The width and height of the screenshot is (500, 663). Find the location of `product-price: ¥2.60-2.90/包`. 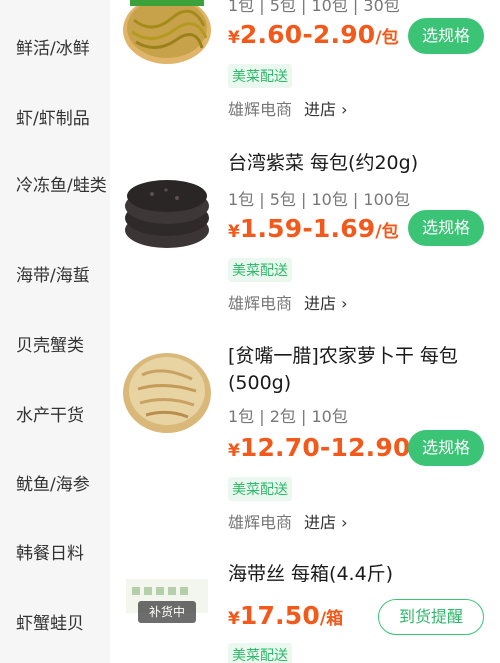

product-price: ¥2.60-2.90/包 is located at coordinates (313, 34).